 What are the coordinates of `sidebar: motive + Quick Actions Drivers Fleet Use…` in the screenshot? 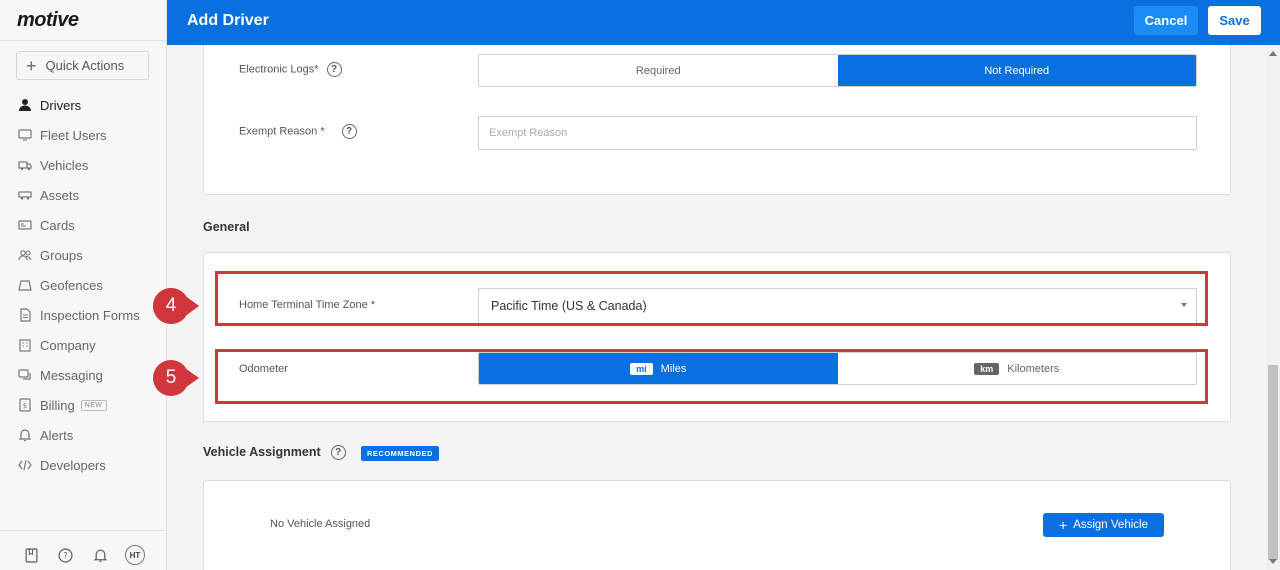 It's located at (83, 285).